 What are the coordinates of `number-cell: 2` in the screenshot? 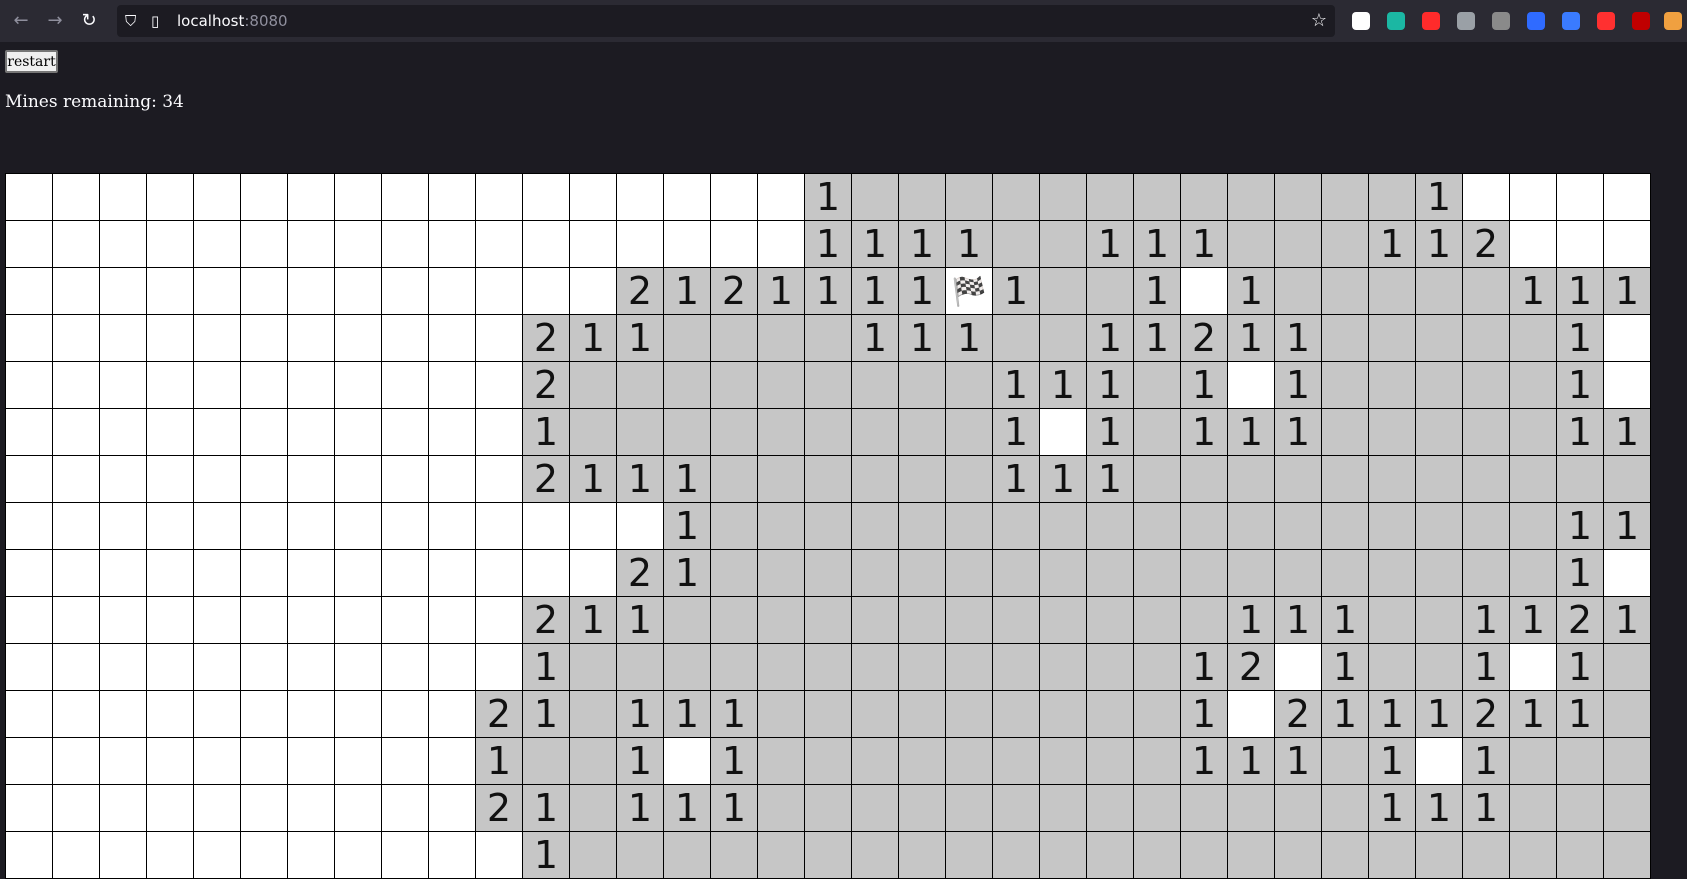 It's located at (1486, 244).